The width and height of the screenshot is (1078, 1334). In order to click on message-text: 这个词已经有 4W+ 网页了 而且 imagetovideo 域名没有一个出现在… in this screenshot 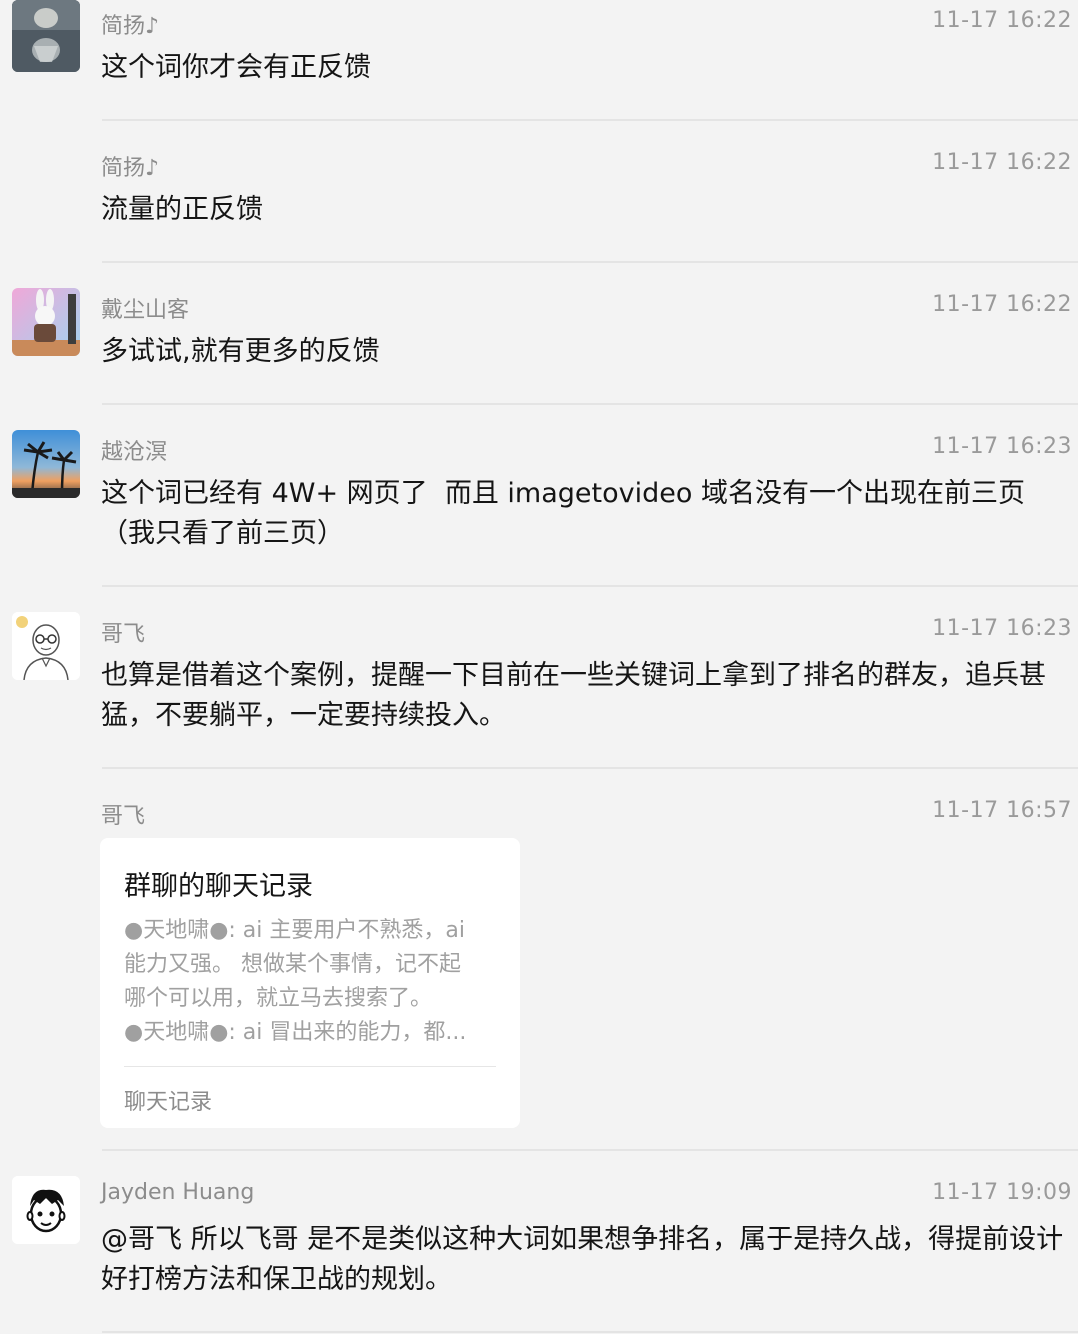, I will do `click(563, 513)`.